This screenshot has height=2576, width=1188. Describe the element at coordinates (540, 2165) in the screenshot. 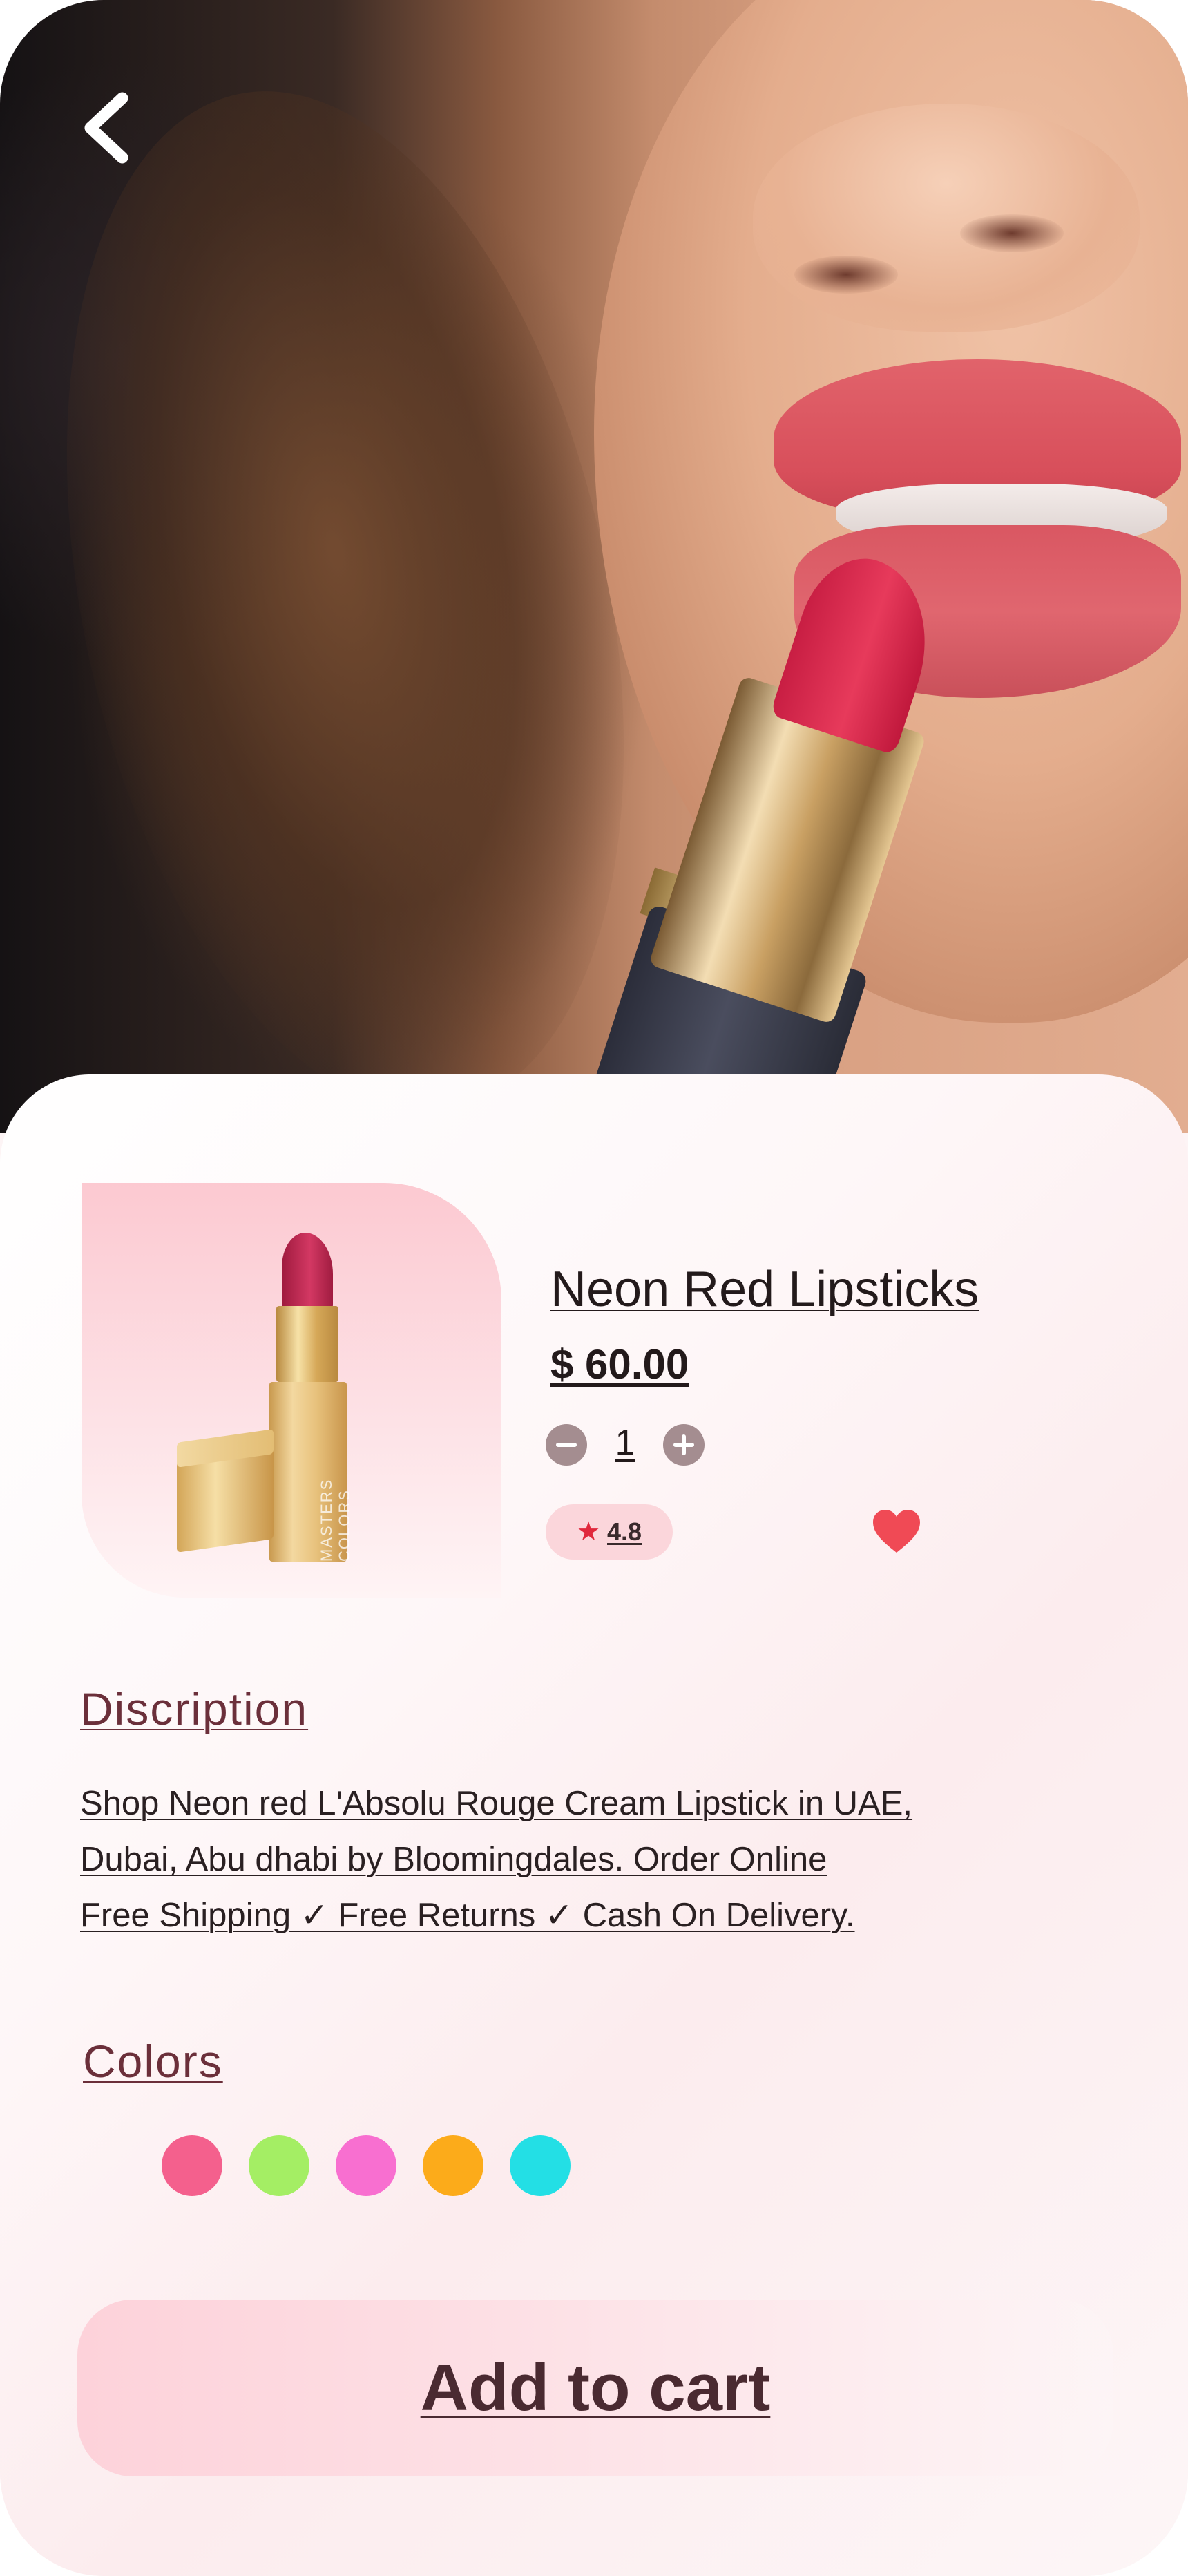

I see `color-swatch-cyan` at that location.